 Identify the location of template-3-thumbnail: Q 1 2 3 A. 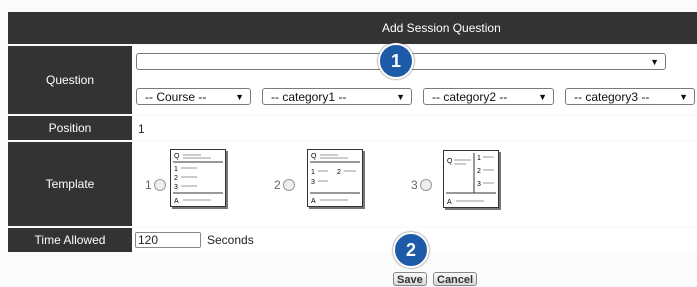
(471, 179).